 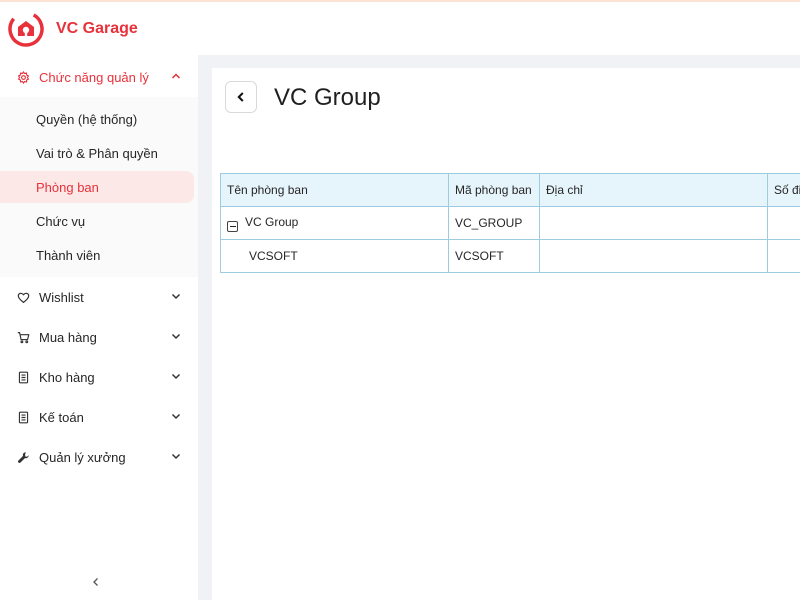 I want to click on sidebar-group-accounting: Kế toán, so click(x=99, y=417).